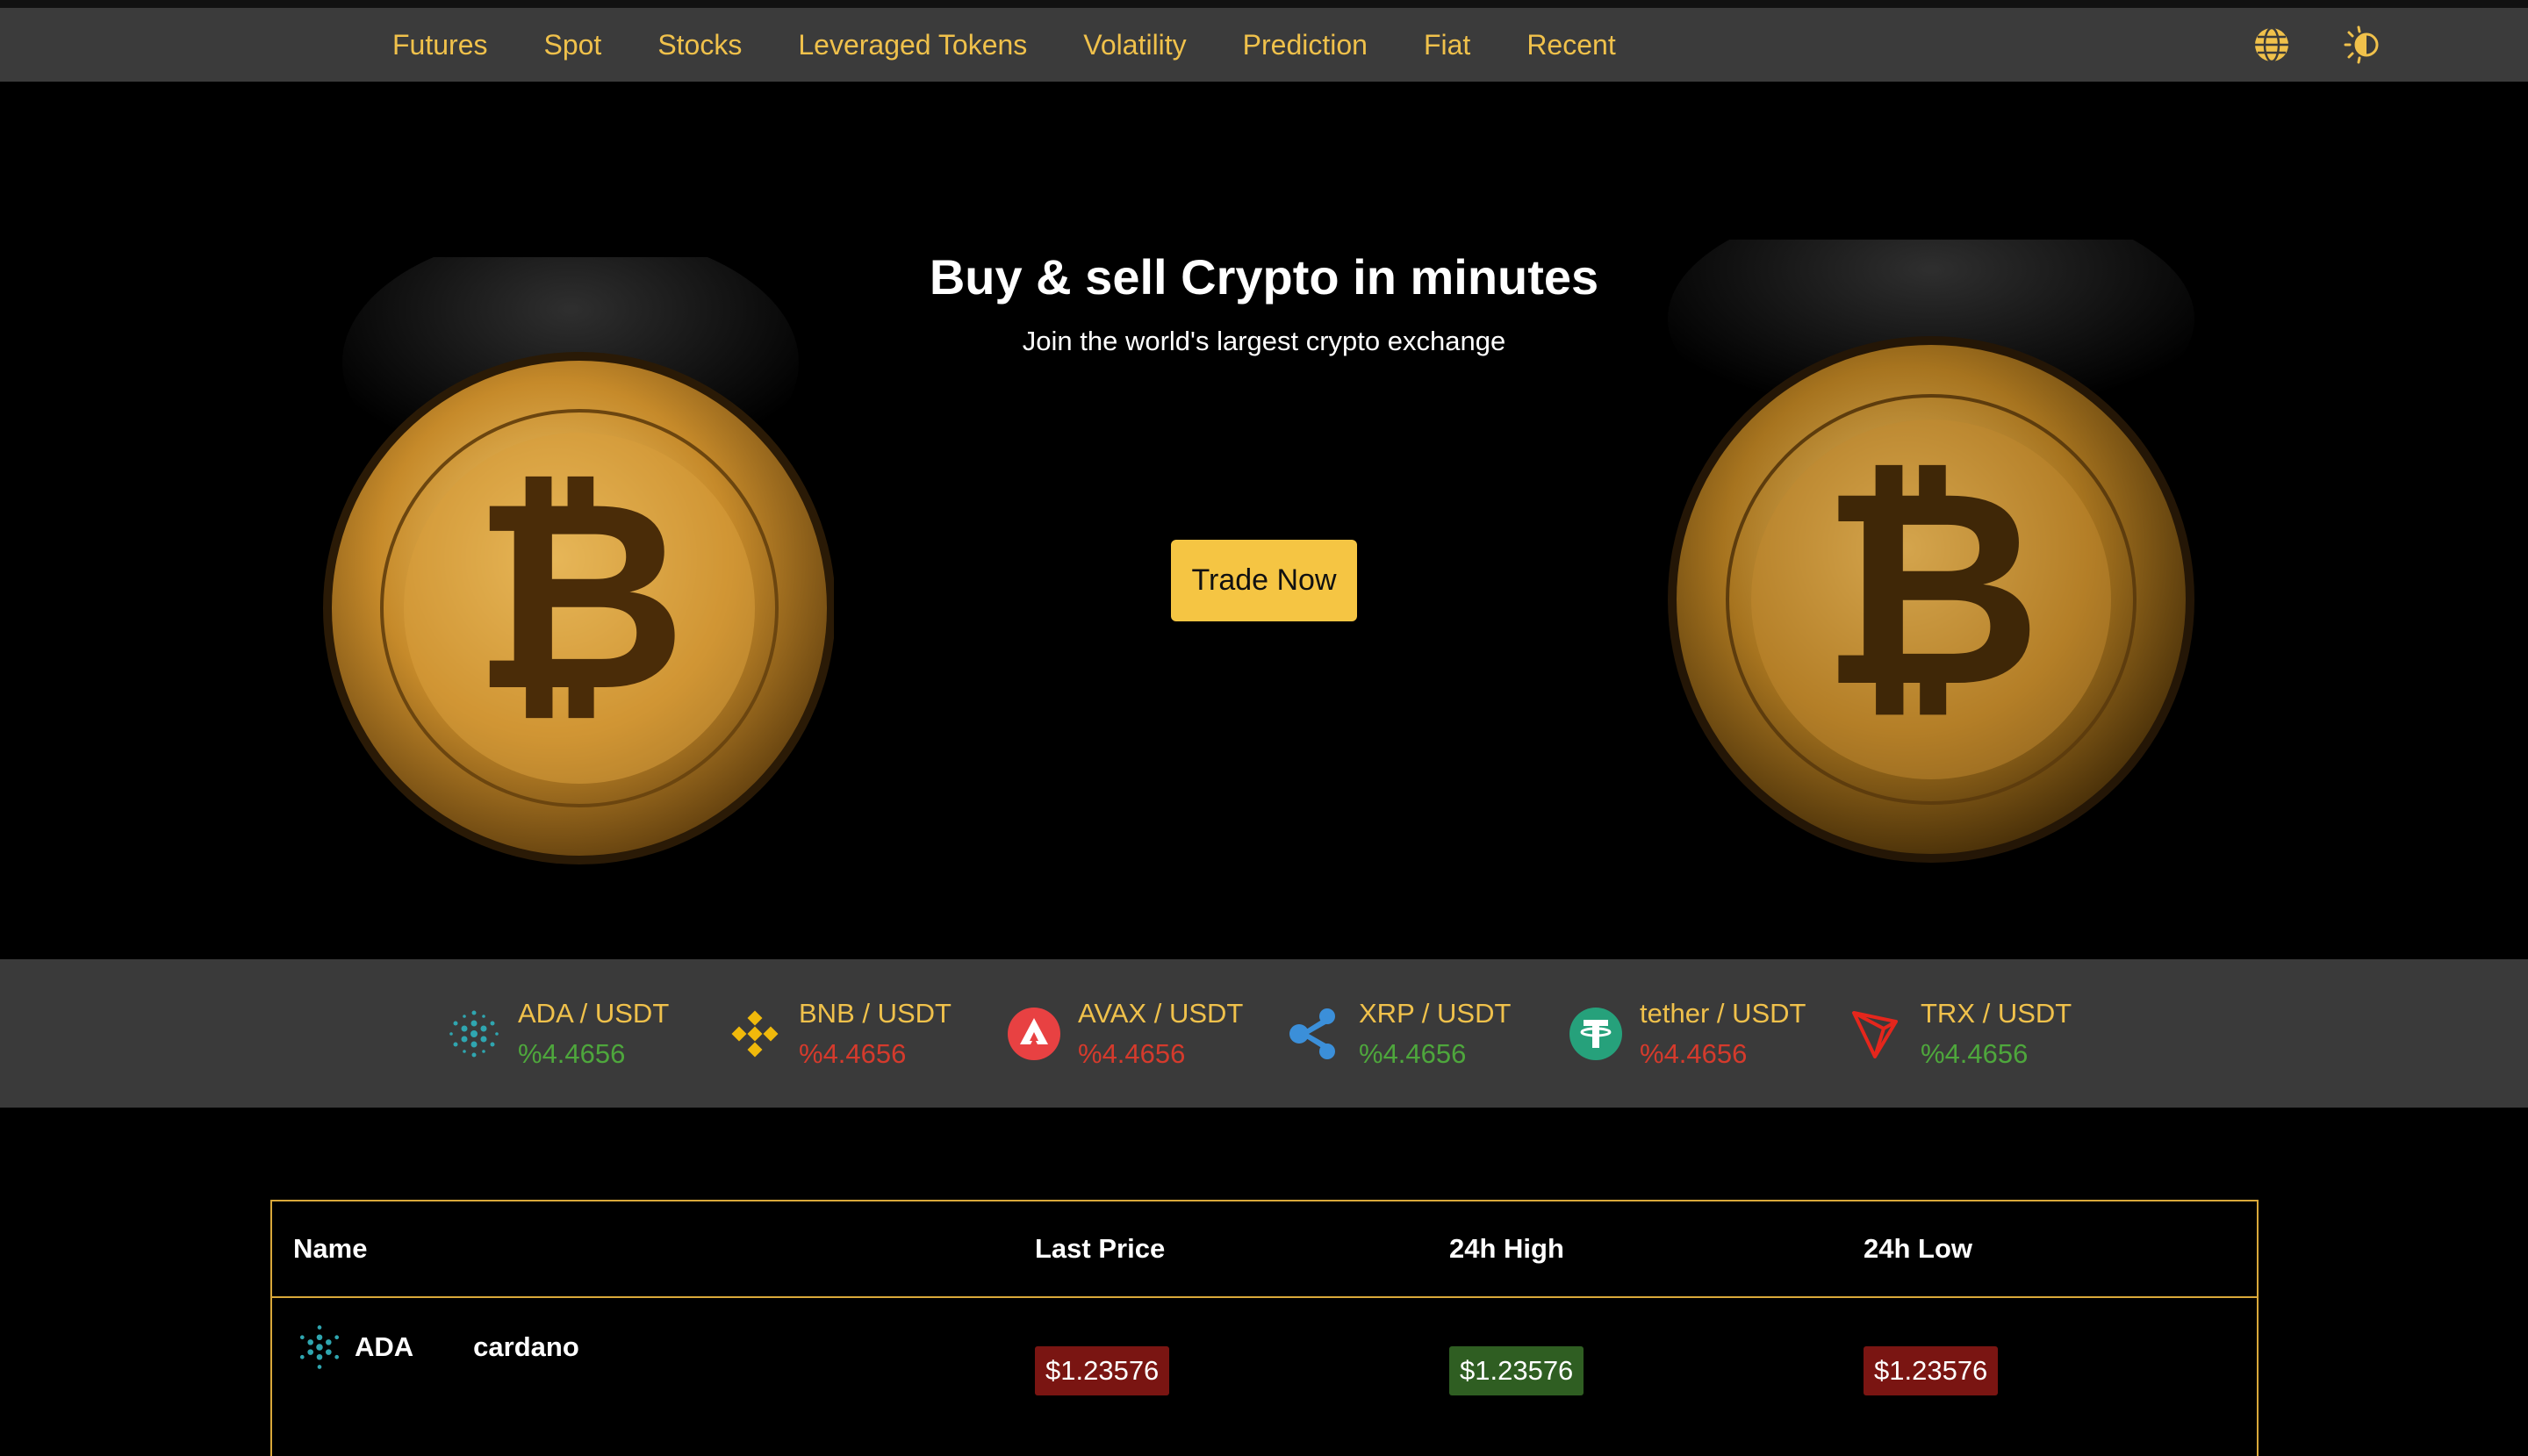 The image size is (2528, 1456). I want to click on nav-icons, so click(2317, 45).